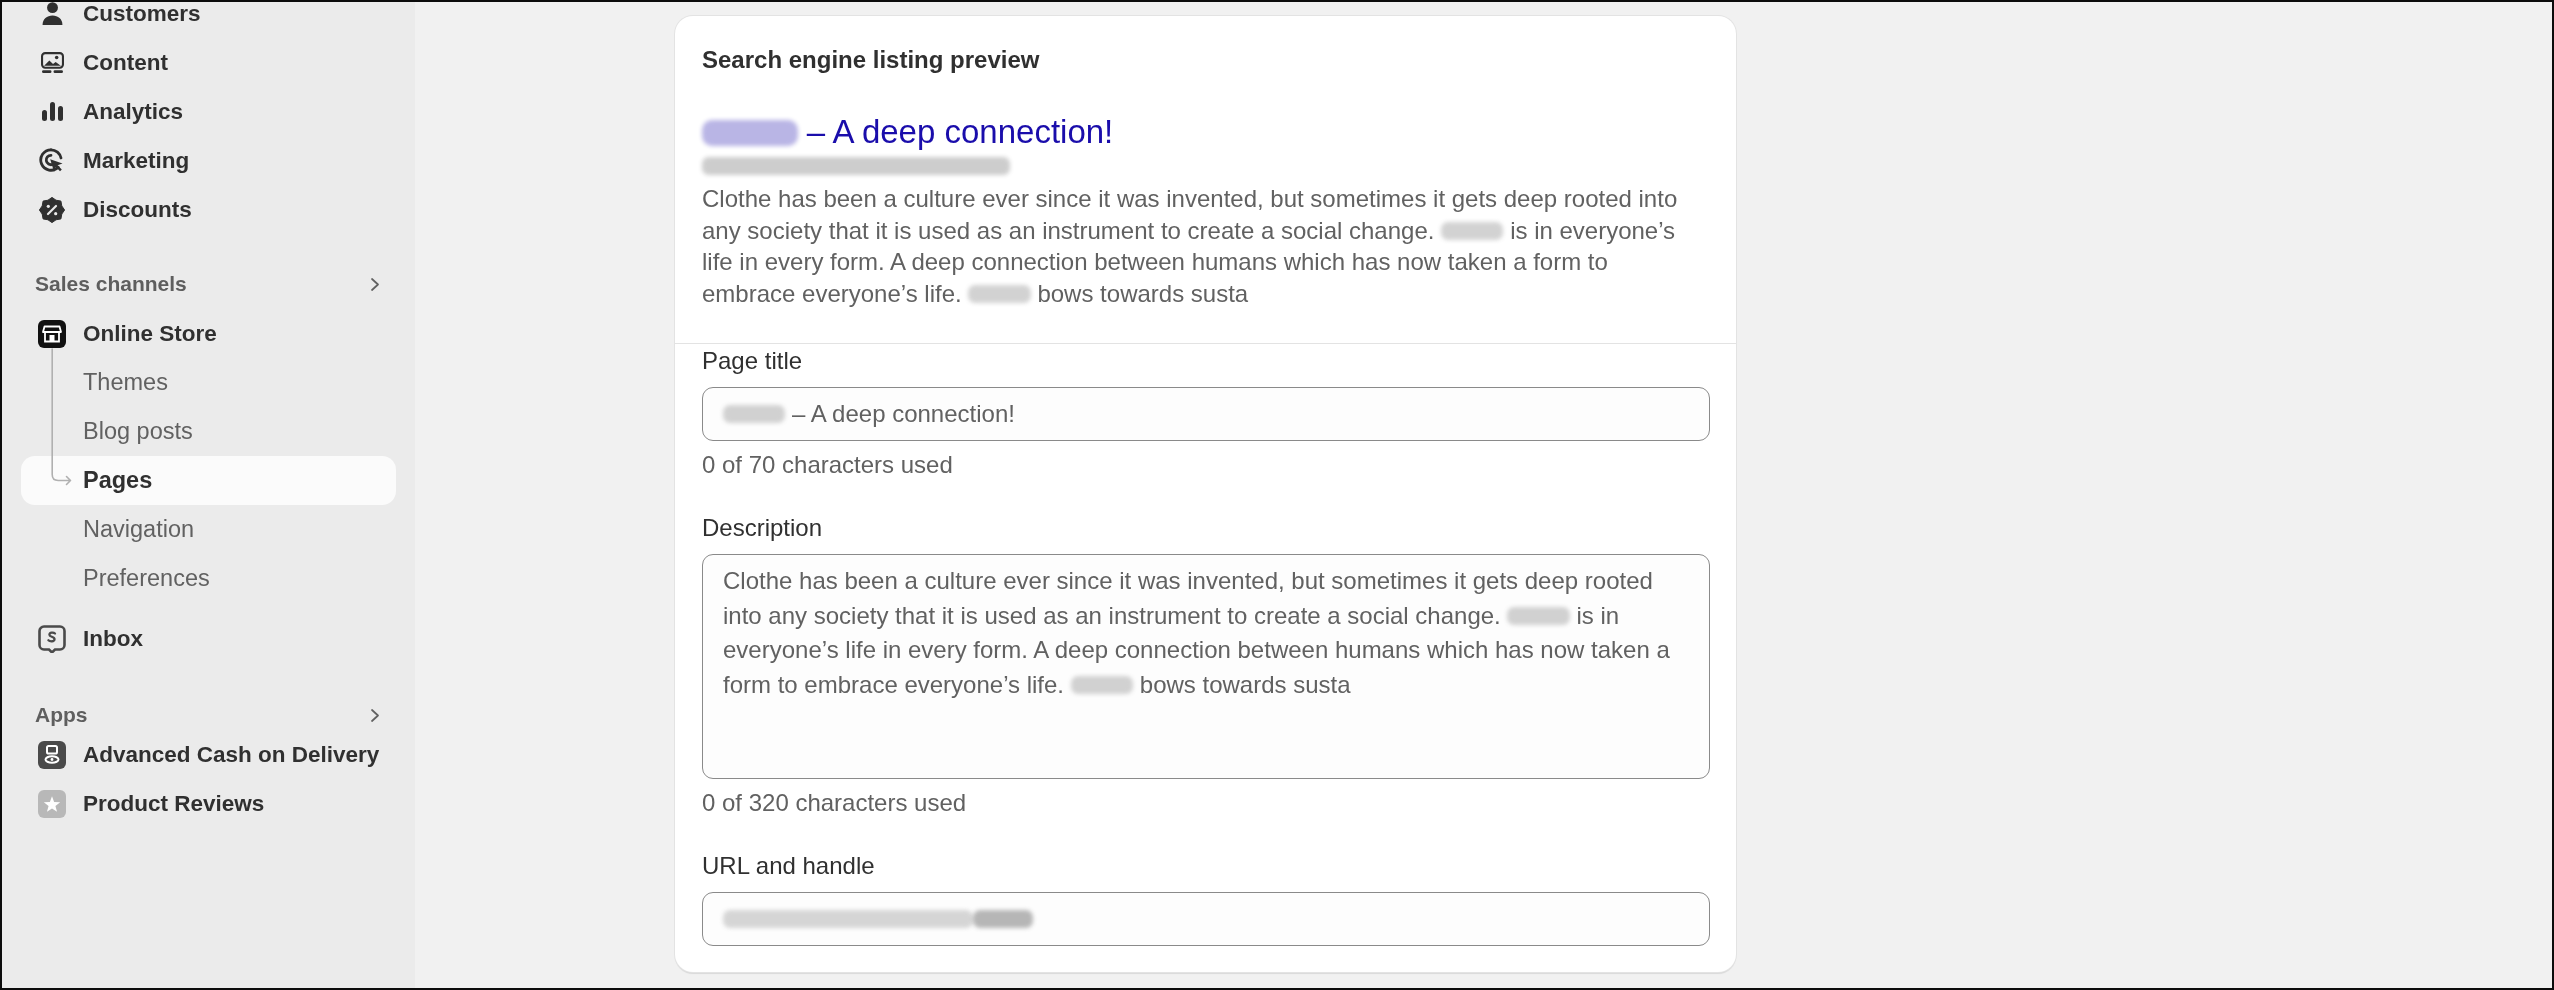 This screenshot has height=990, width=2554. I want to click on percent-badge-icon, so click(52, 209).